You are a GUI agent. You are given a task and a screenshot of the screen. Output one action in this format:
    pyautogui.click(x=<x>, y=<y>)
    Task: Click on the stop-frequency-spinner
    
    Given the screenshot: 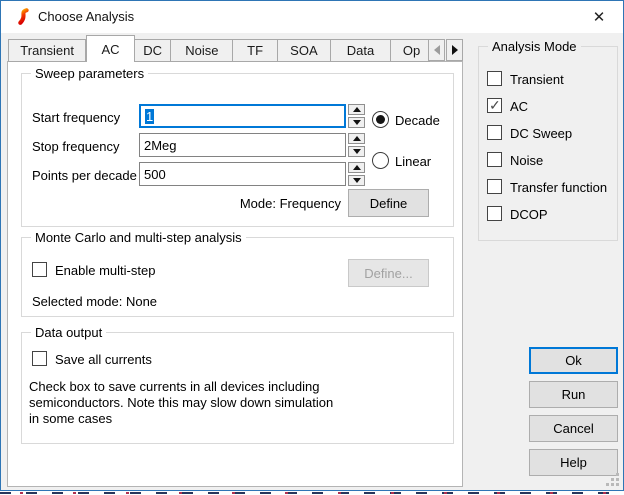 What is the action you would take?
    pyautogui.click(x=356, y=145)
    